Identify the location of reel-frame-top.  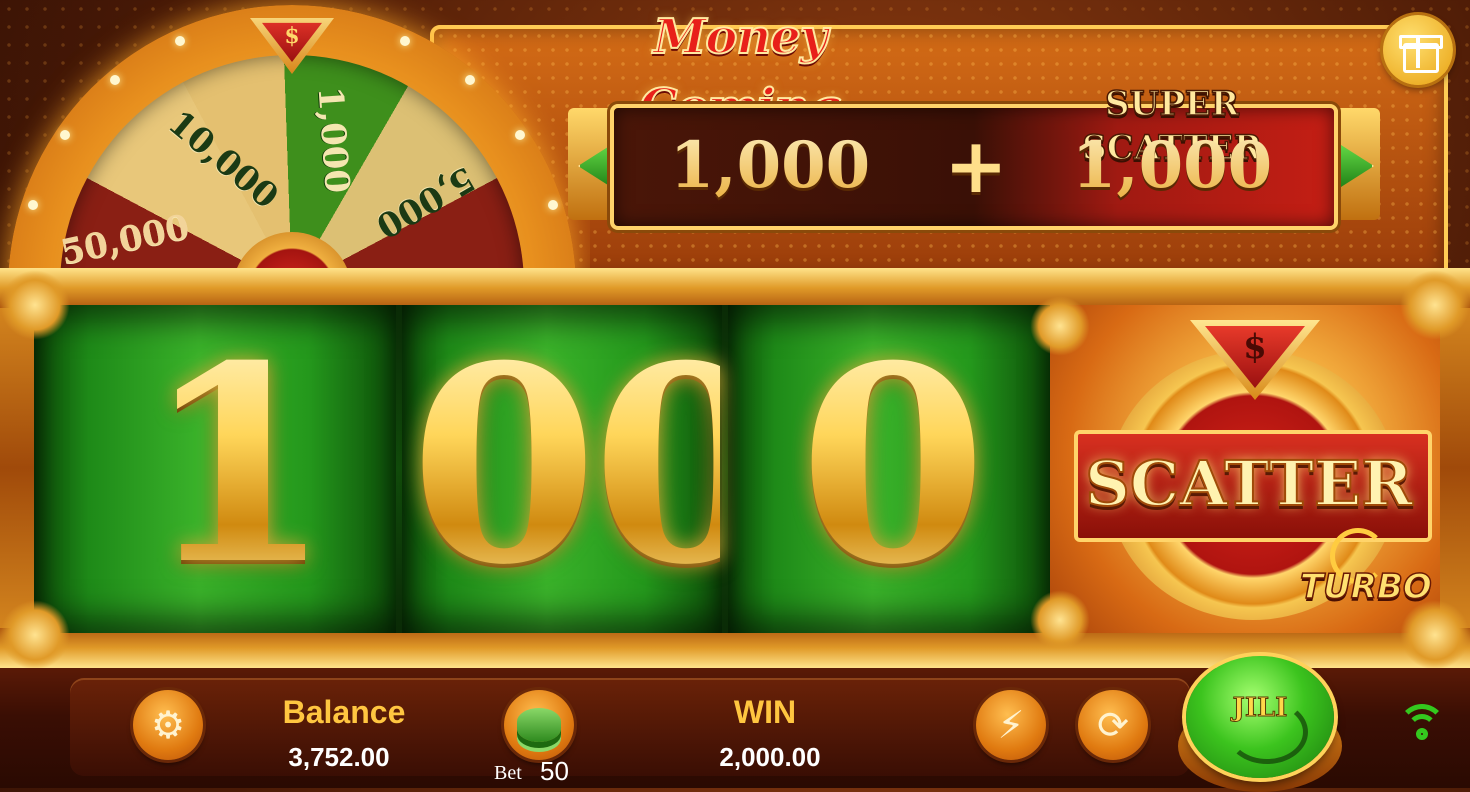
(735, 288).